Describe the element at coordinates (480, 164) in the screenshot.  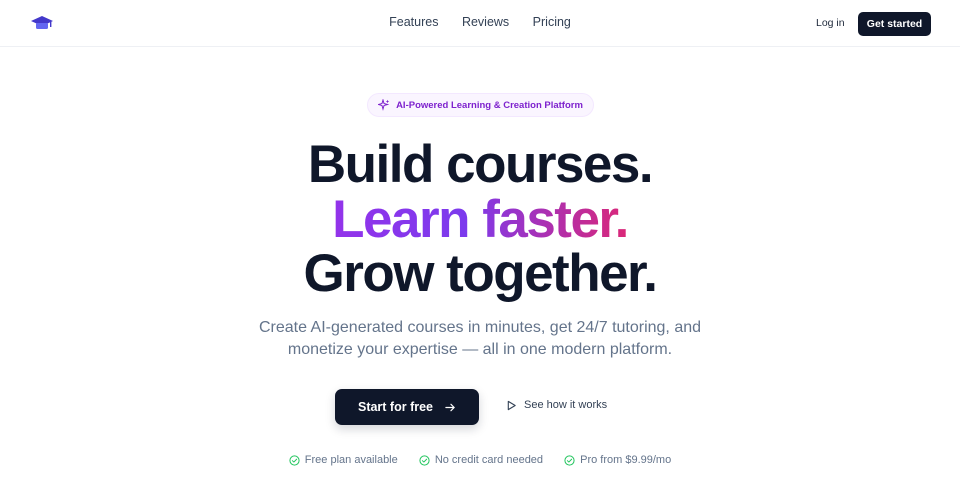
I see `headline-line-1: Build courses.` at that location.